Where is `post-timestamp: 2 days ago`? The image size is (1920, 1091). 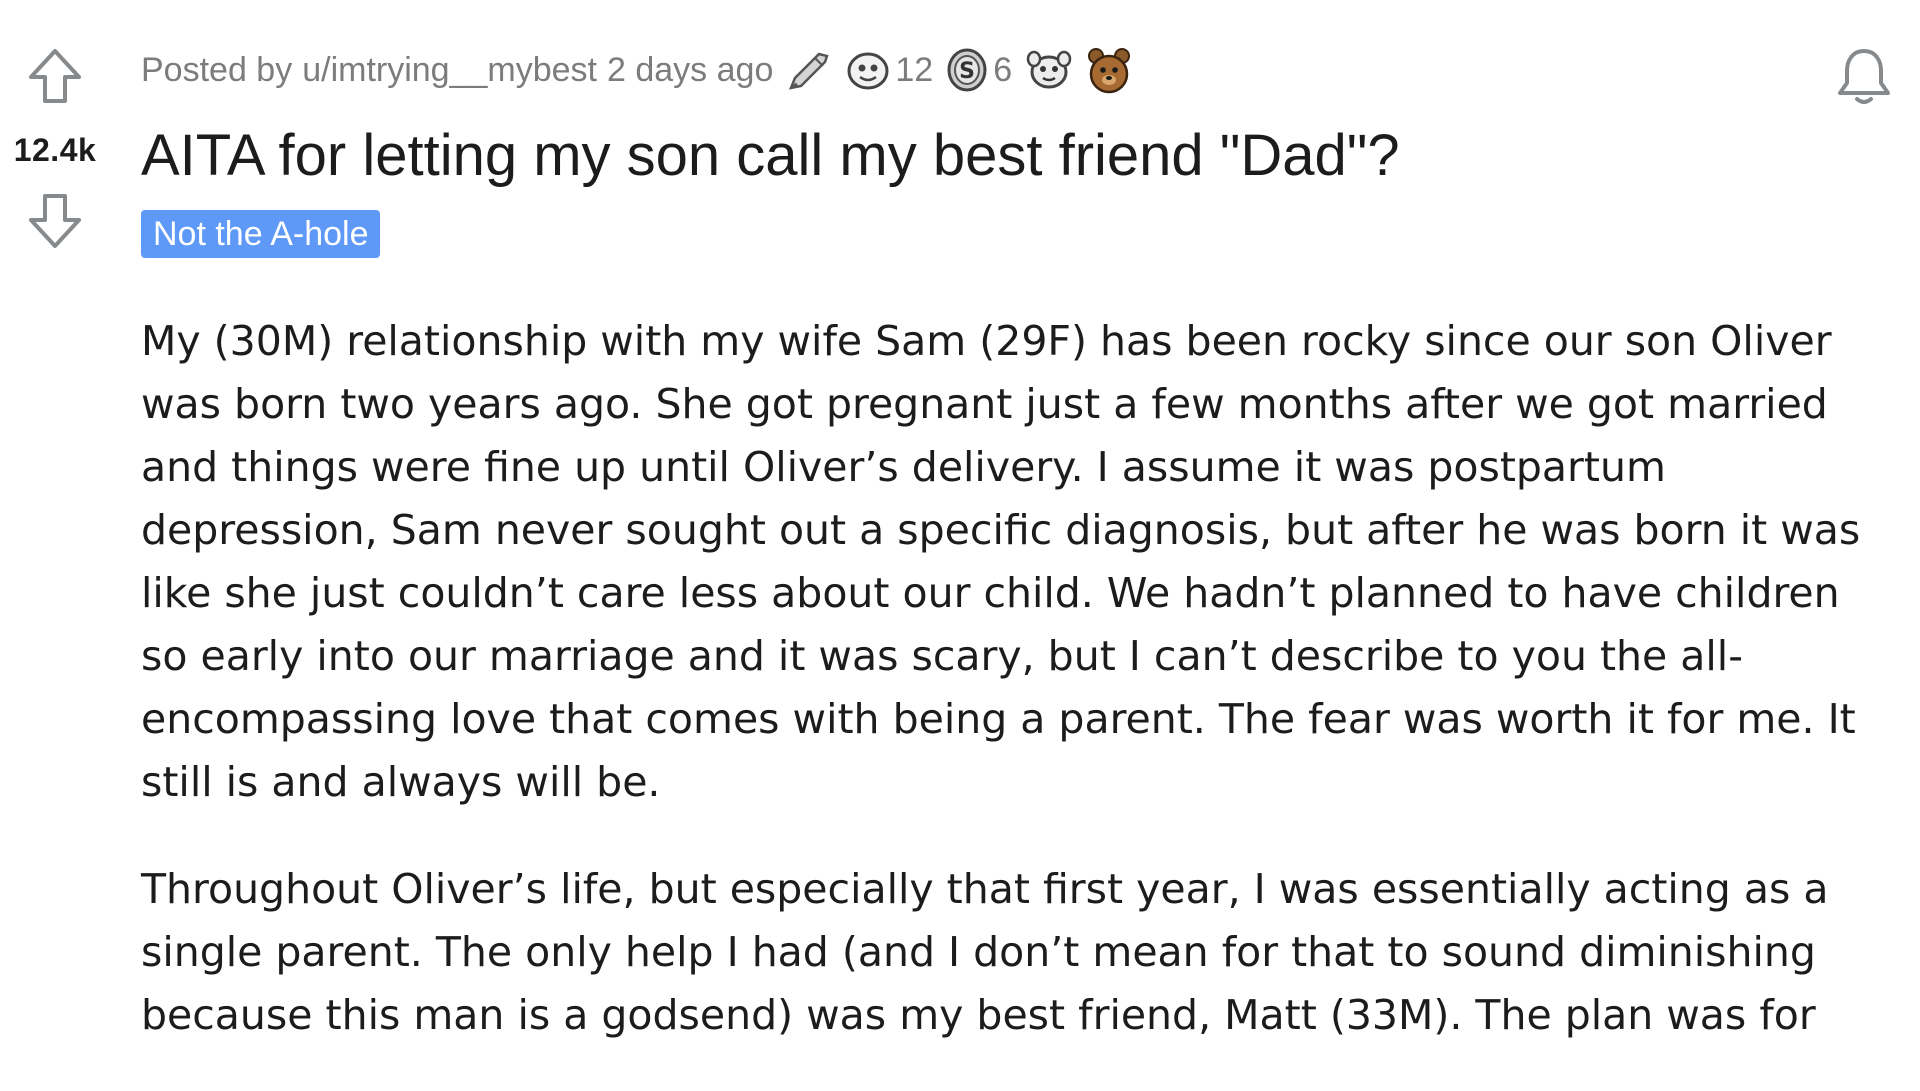 post-timestamp: 2 days ago is located at coordinates (690, 70).